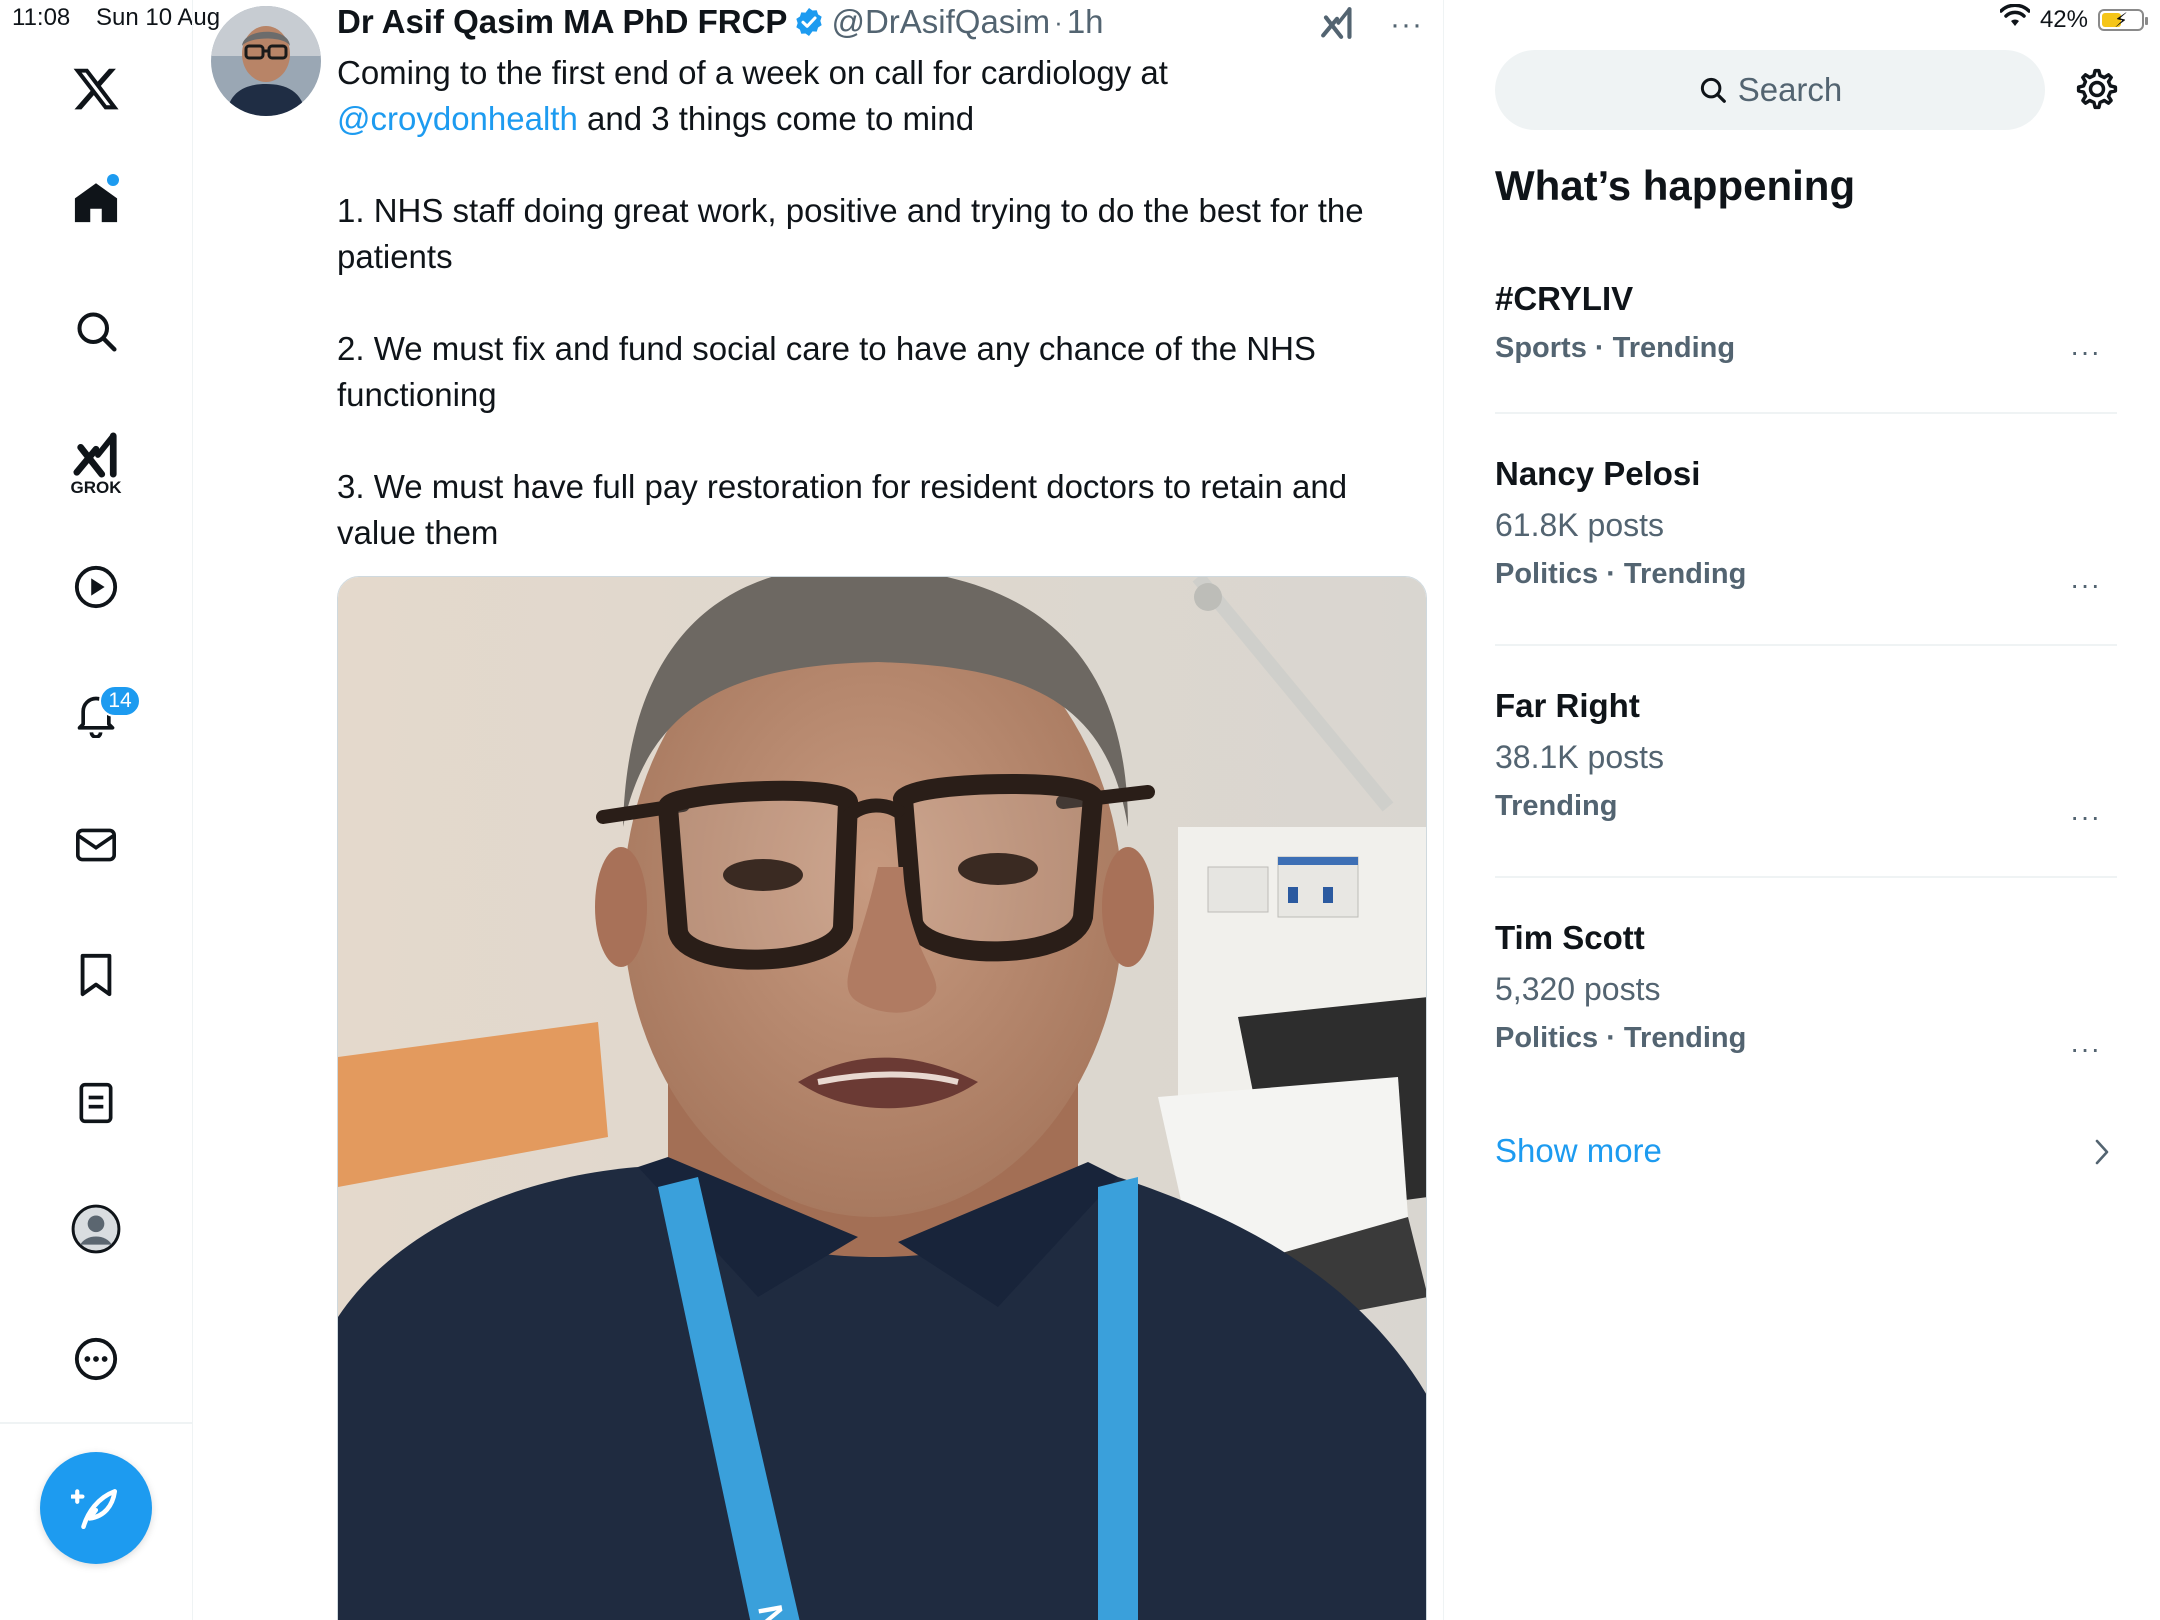  Describe the element at coordinates (809, 22) in the screenshot. I see `verified-badge-icon` at that location.